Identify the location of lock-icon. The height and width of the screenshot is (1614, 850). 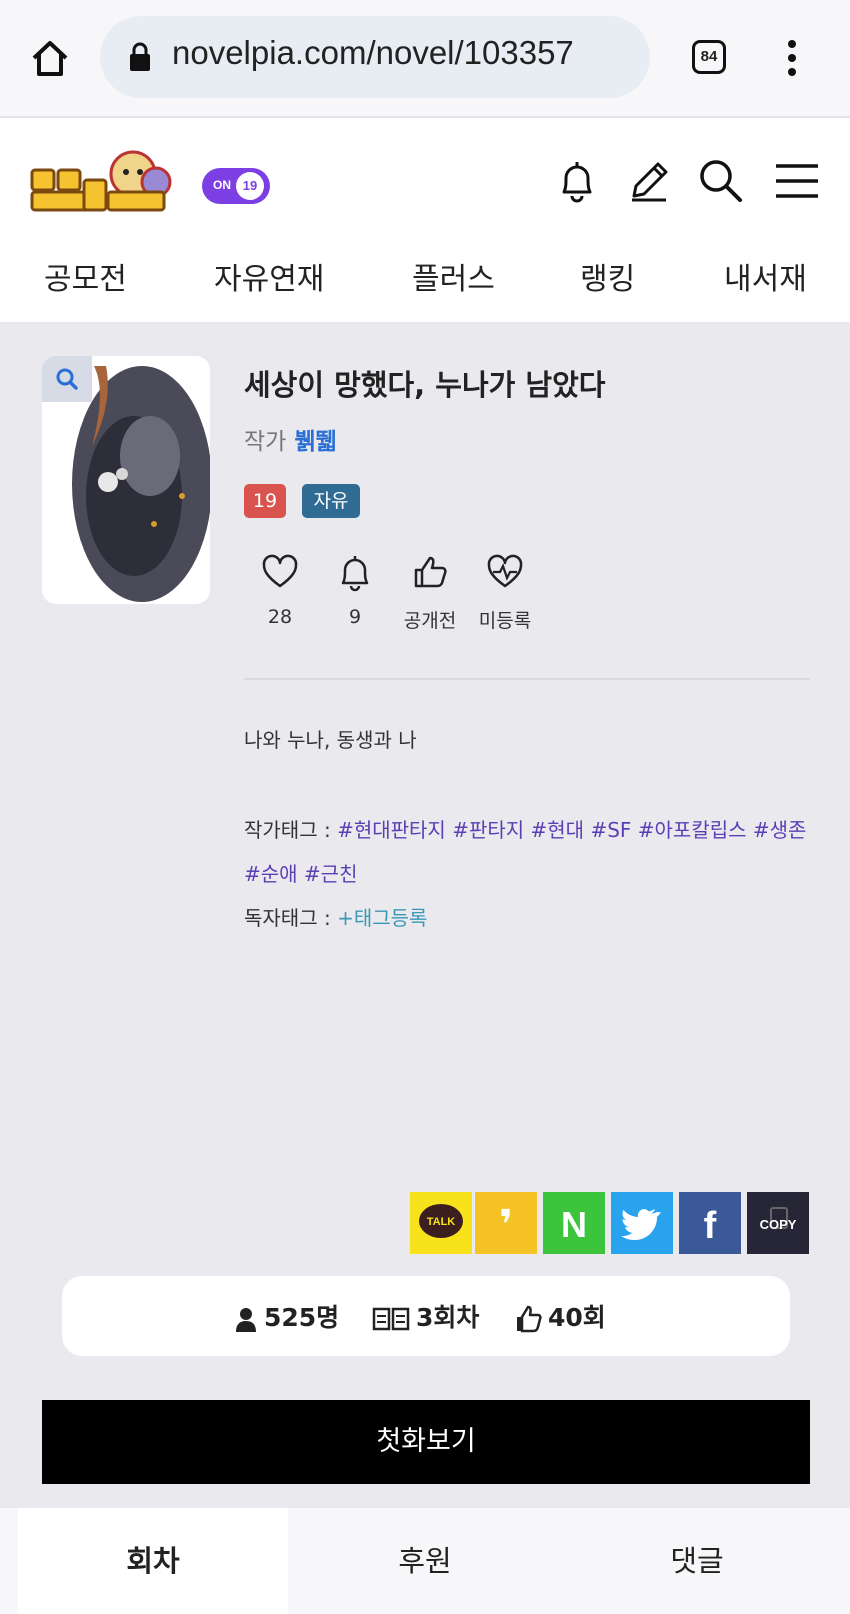
(140, 56).